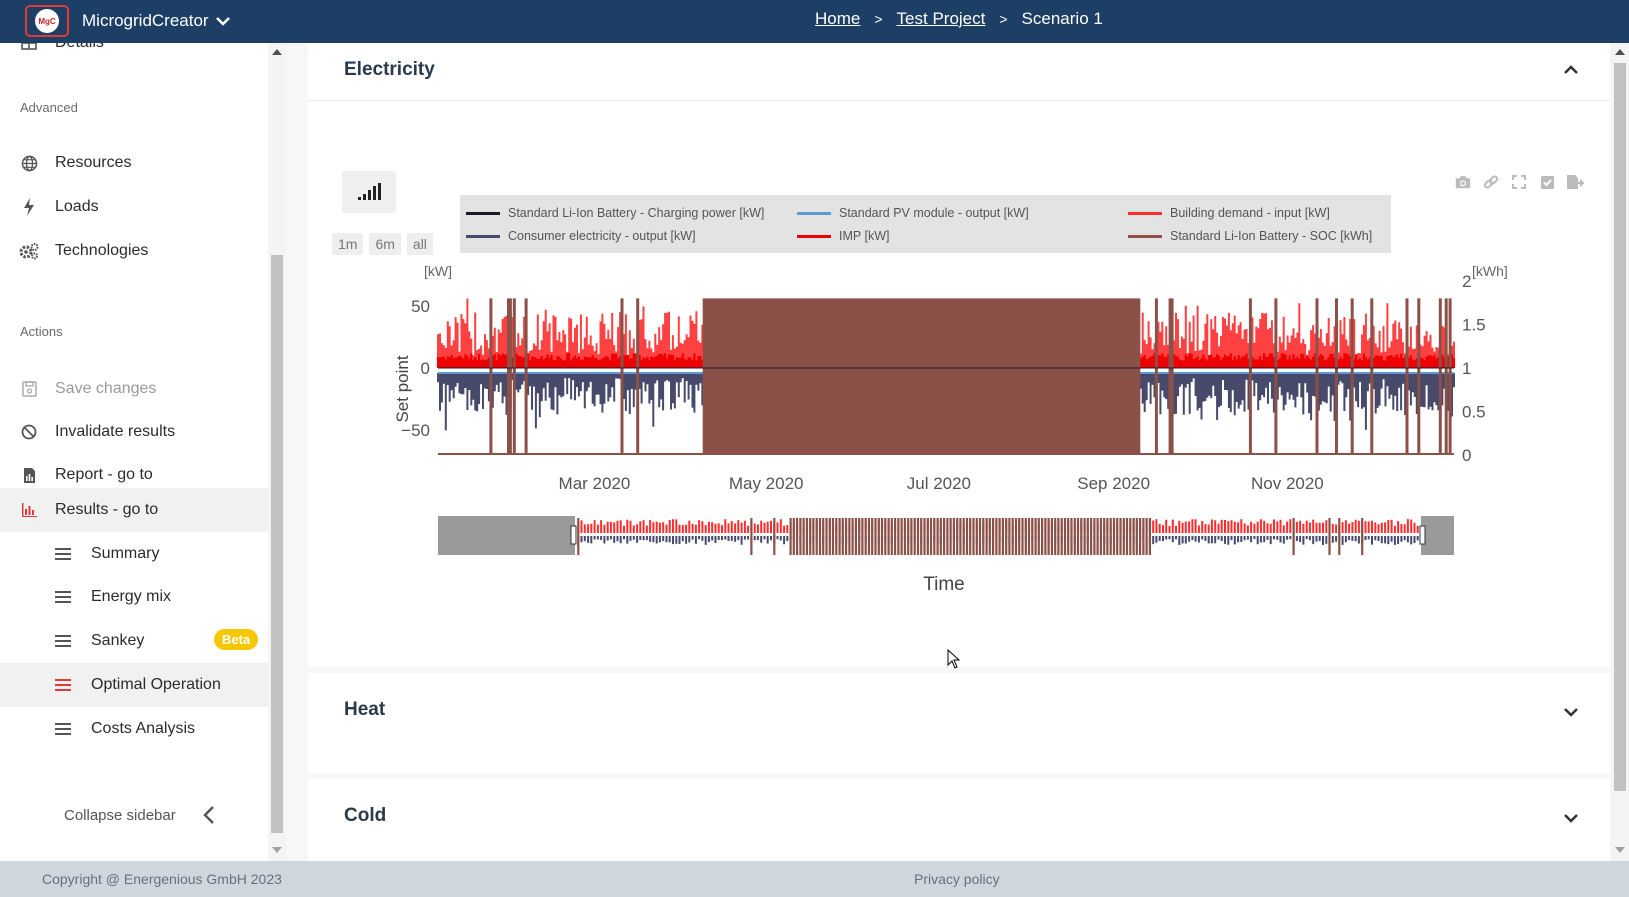 The height and width of the screenshot is (897, 1629). What do you see at coordinates (1490, 271) in the screenshot?
I see `y-axis-unit-right: [kWh]` at bounding box center [1490, 271].